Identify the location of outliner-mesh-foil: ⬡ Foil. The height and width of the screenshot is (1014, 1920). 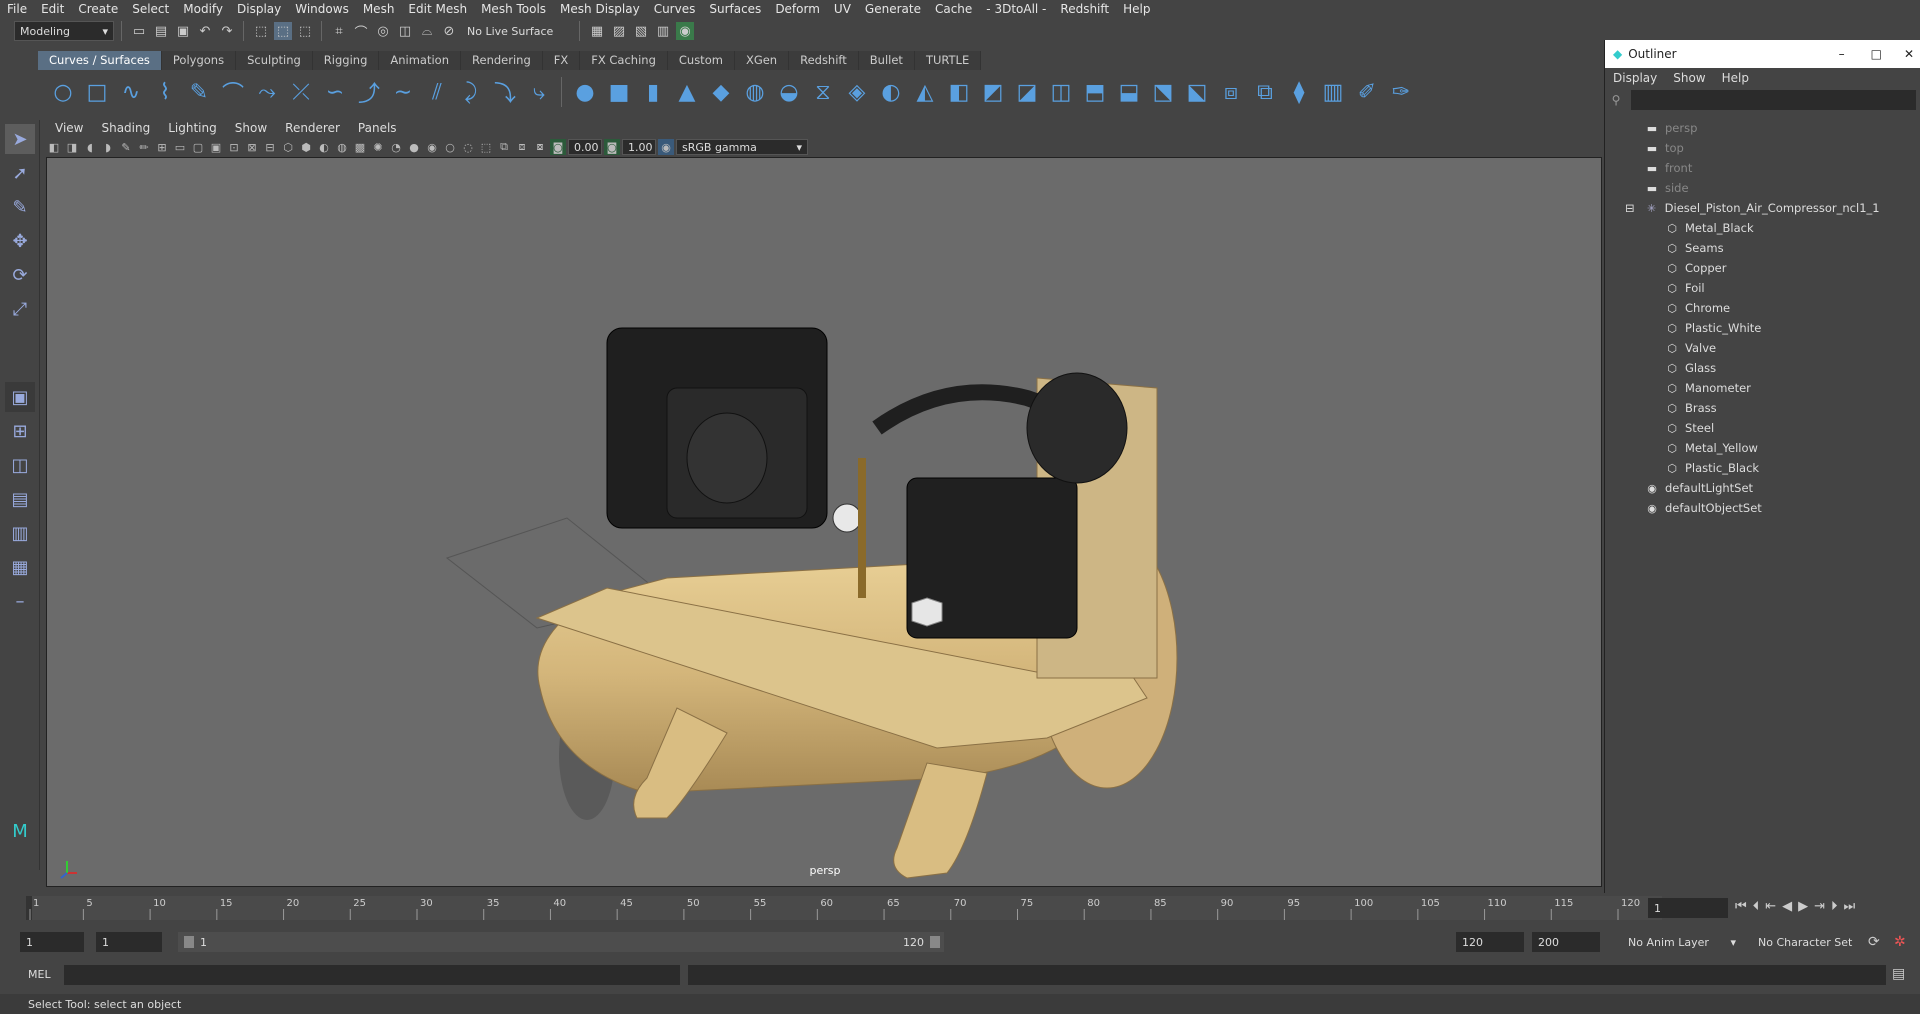
(1762, 288).